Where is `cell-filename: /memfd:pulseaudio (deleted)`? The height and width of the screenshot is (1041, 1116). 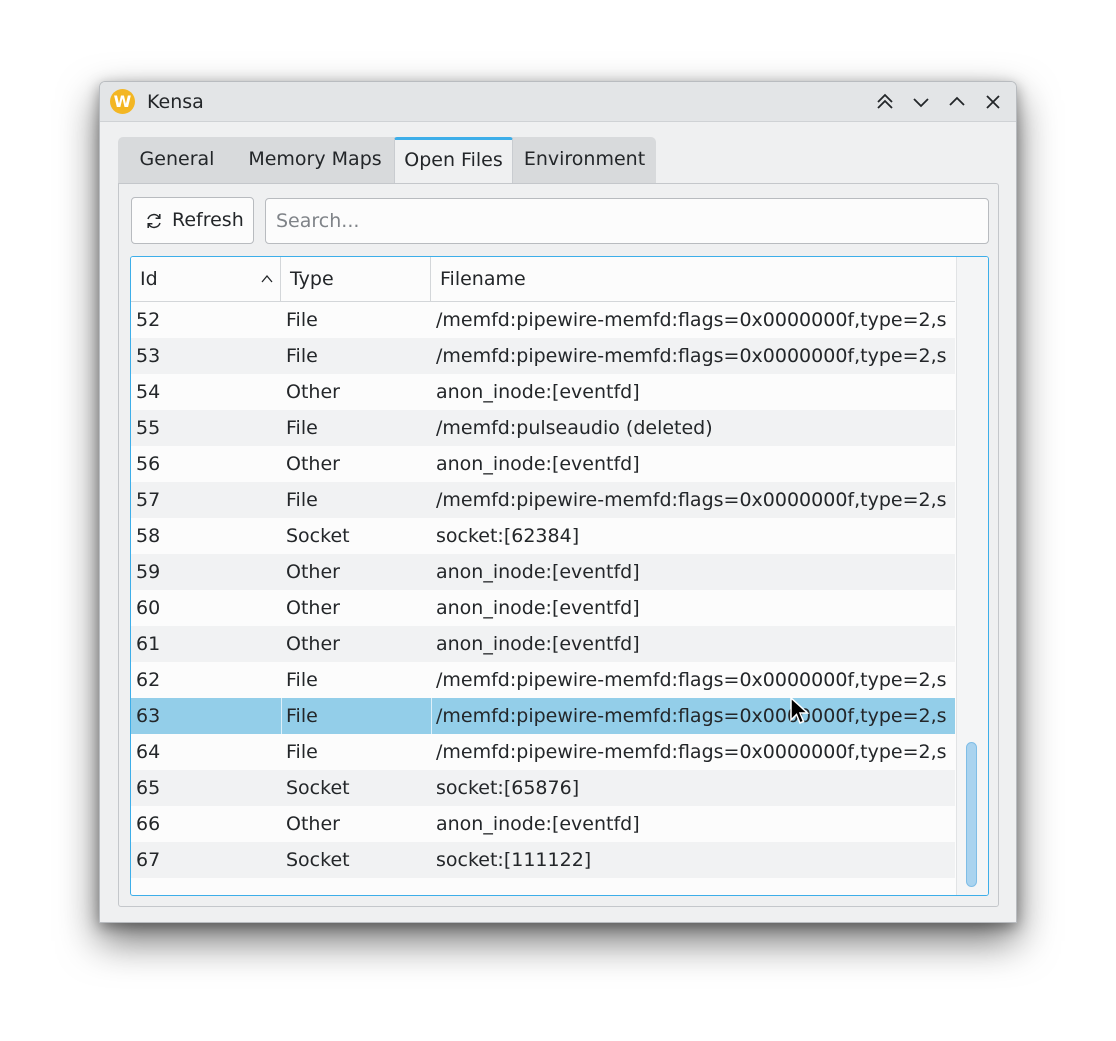
cell-filename: /memfd:pulseaudio (deleted) is located at coordinates (574, 428).